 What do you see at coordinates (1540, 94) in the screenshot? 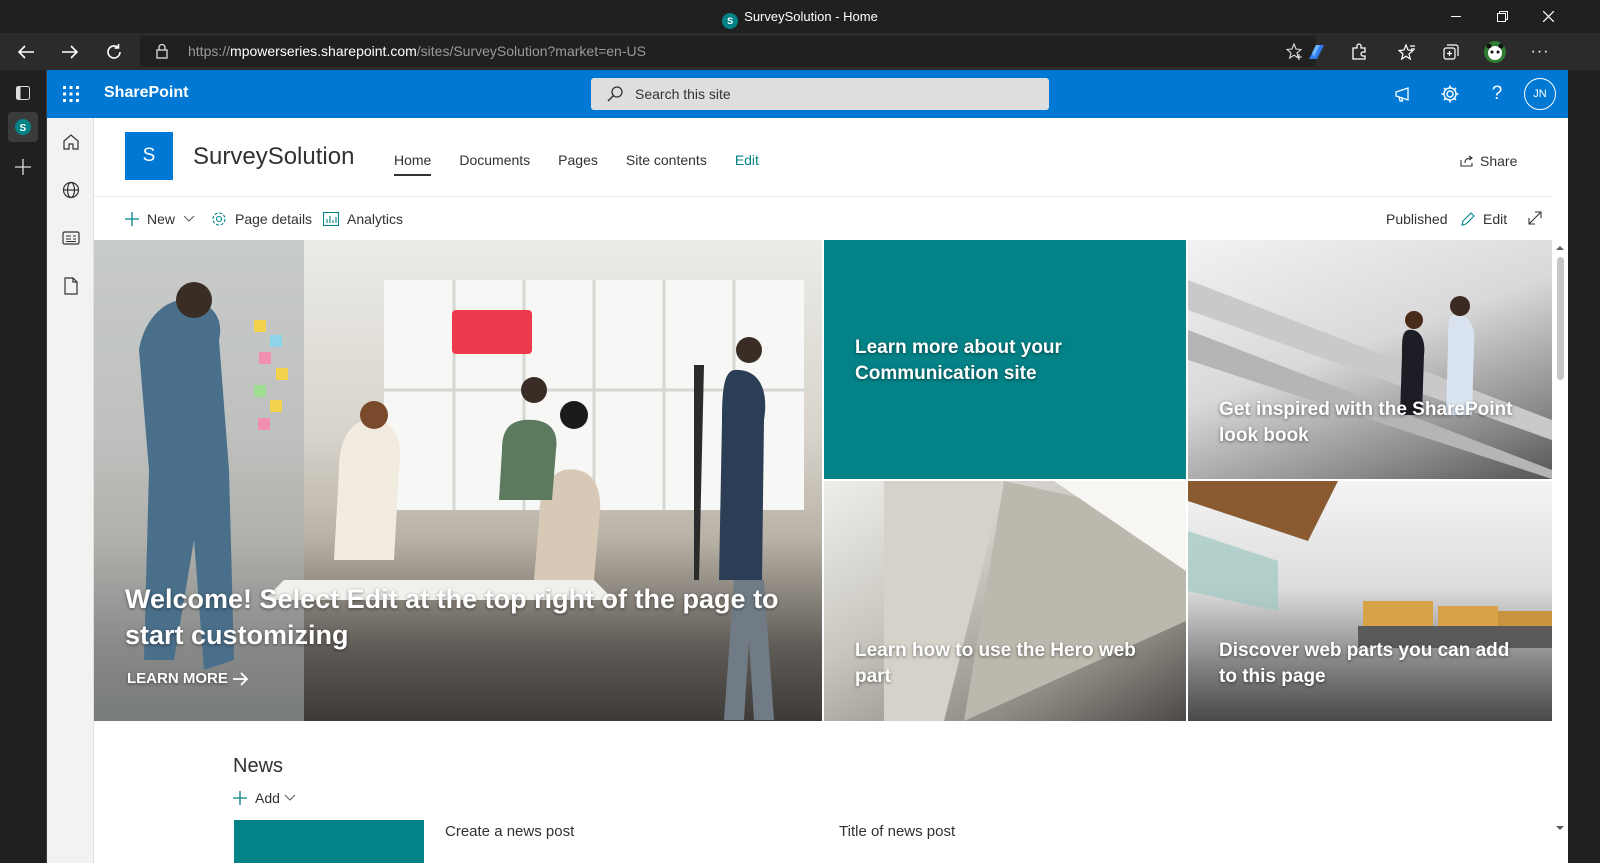
I see `user-avatar: JN` at bounding box center [1540, 94].